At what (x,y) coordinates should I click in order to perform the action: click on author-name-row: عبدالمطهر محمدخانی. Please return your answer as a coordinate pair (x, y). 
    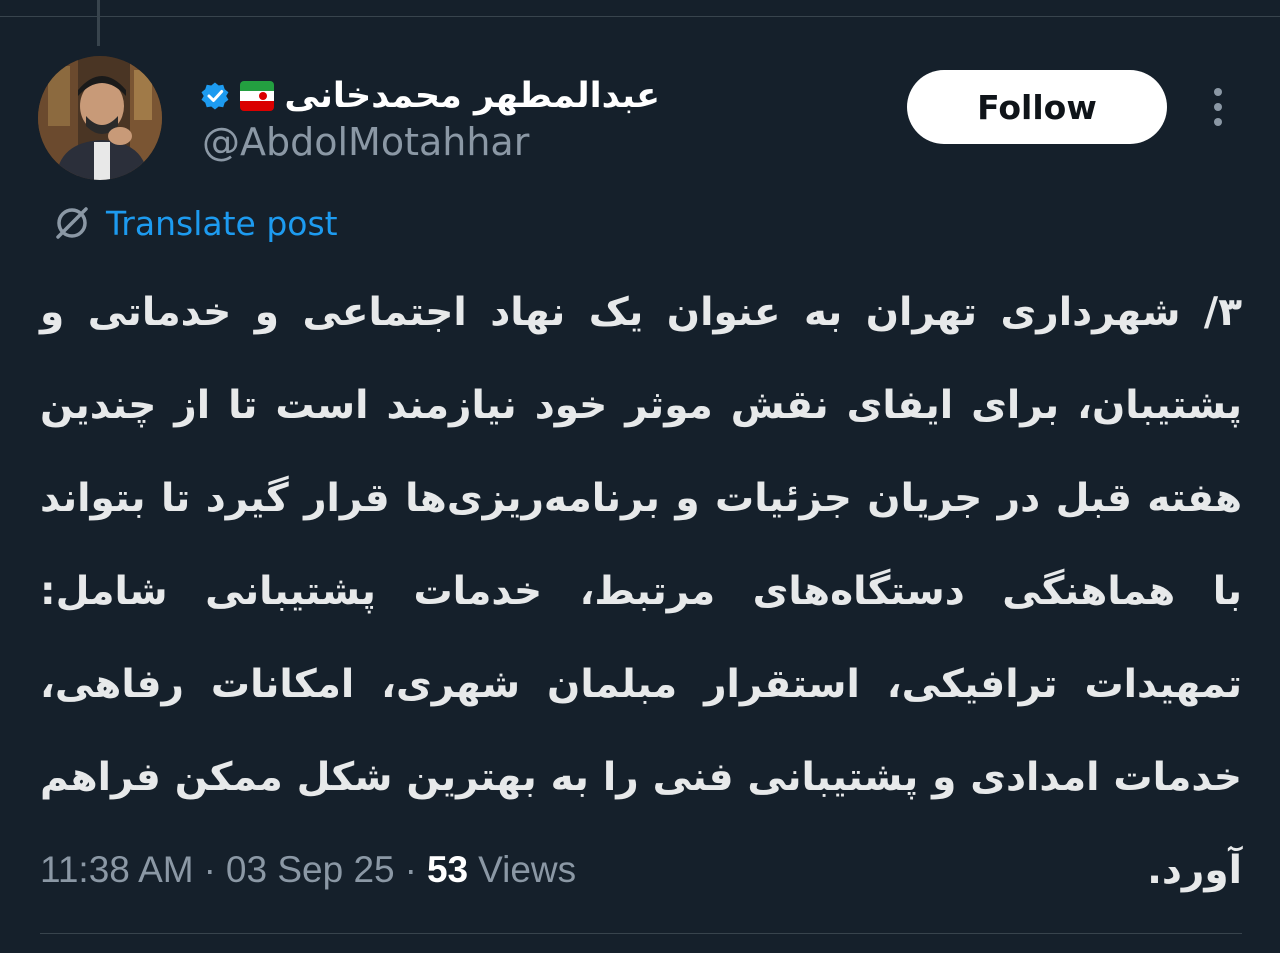
    Looking at the image, I should click on (430, 96).